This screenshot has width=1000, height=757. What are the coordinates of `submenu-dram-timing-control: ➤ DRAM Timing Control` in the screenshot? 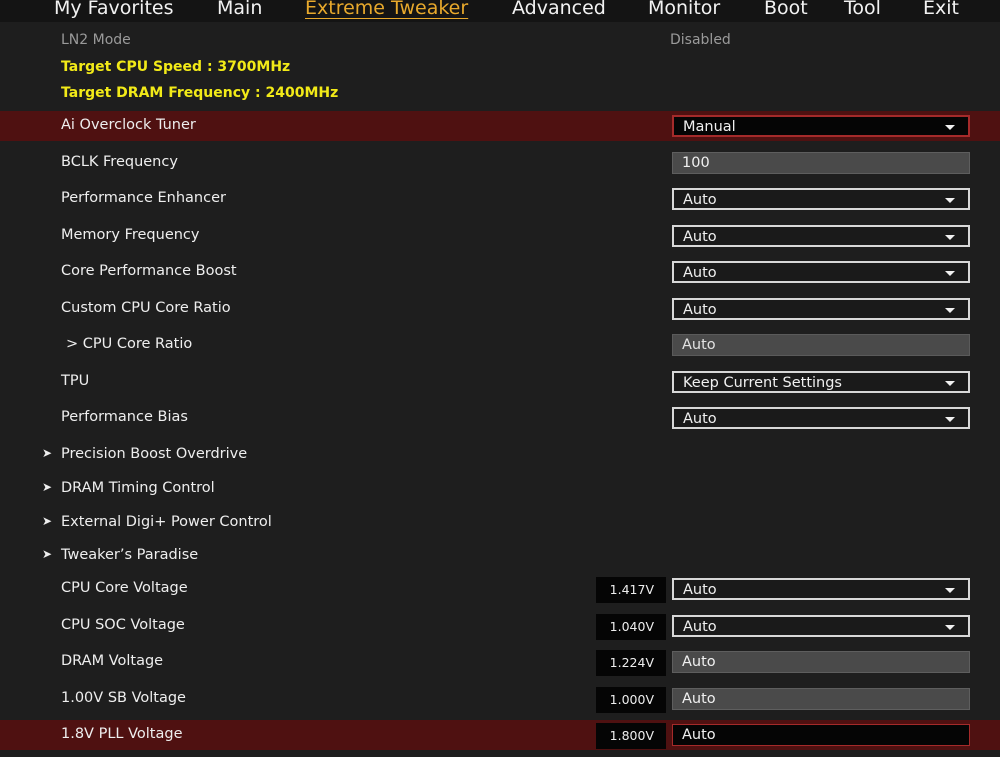 It's located at (500, 489).